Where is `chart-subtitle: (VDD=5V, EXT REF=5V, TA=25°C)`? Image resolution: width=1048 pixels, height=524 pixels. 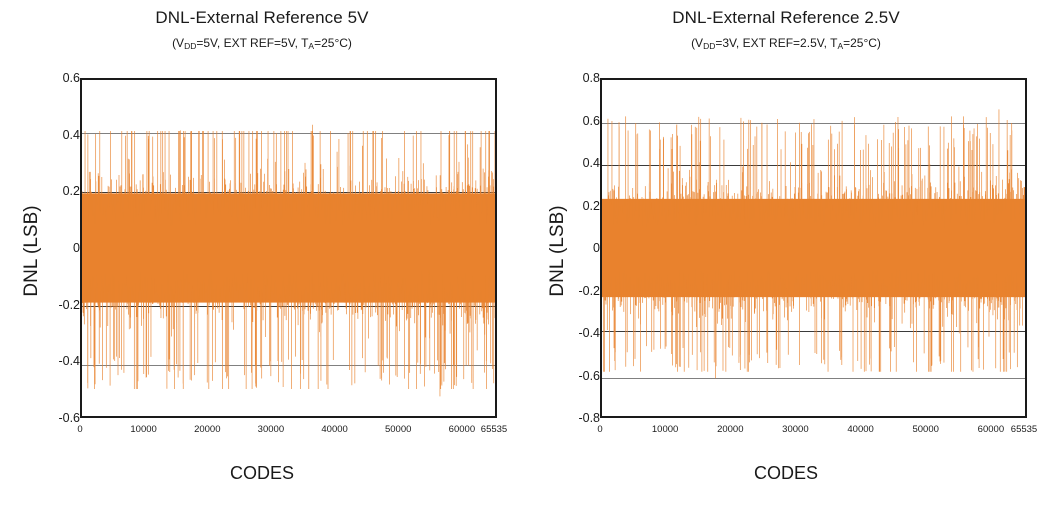 chart-subtitle: (VDD=5V, EXT REF=5V, TA=25°C) is located at coordinates (262, 43).